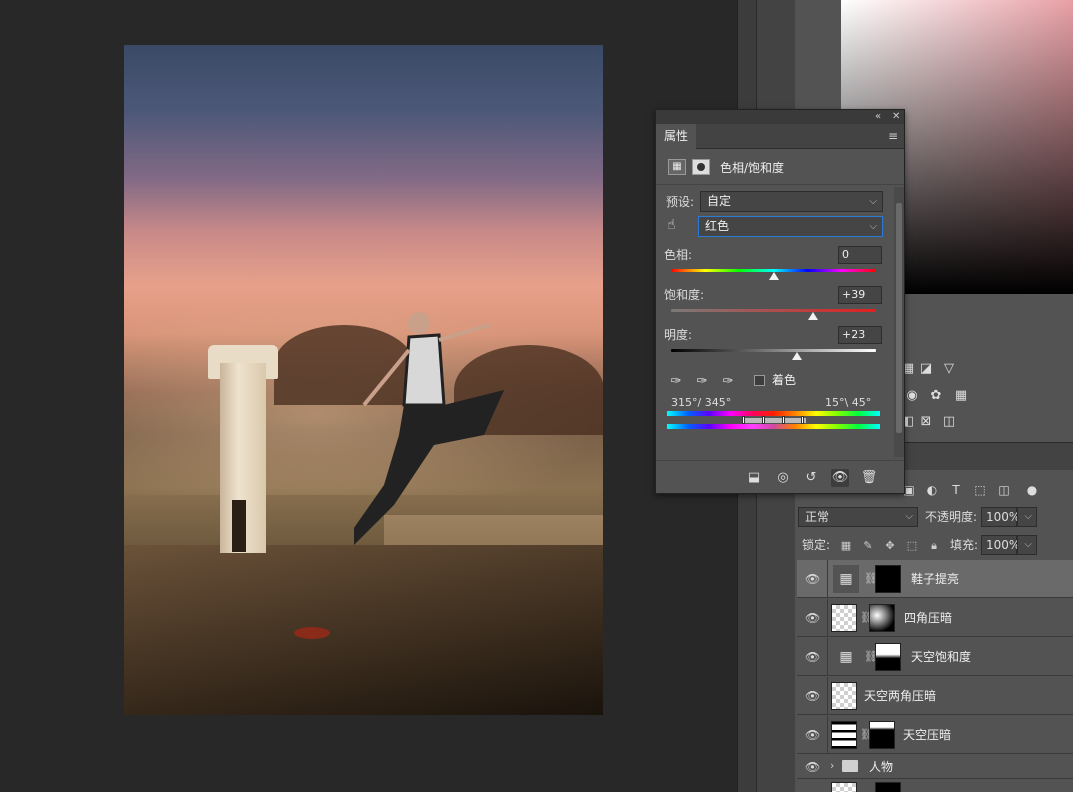 The width and height of the screenshot is (1073, 792). What do you see at coordinates (790, 226) in the screenshot?
I see `channel-select: 红色 ⌵` at bounding box center [790, 226].